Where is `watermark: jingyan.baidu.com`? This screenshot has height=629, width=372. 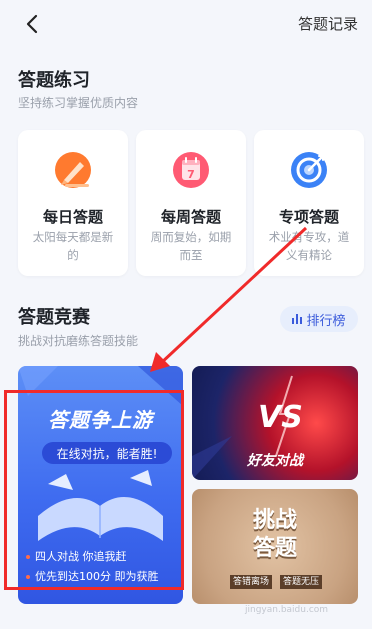 watermark: jingyan.baidu.com is located at coordinates (287, 610).